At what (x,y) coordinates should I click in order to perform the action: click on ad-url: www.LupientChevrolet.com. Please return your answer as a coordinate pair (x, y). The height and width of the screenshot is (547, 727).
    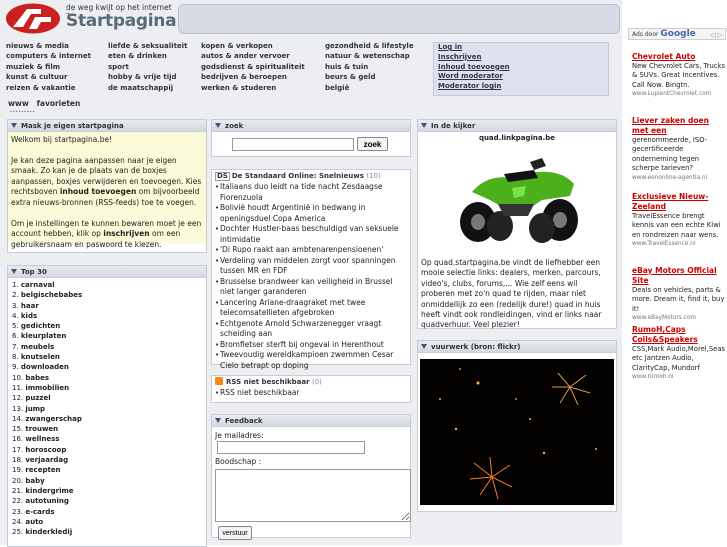
    Looking at the image, I should click on (679, 94).